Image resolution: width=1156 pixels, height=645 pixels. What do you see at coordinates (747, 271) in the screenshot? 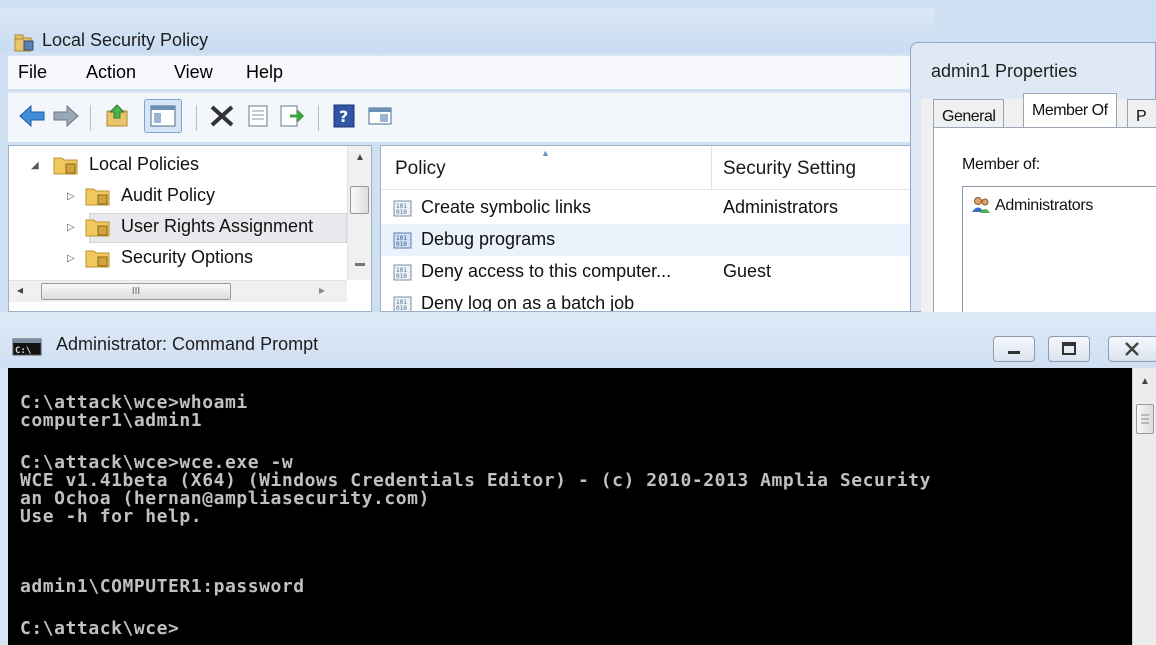
I see `policy-setting: Guest` at bounding box center [747, 271].